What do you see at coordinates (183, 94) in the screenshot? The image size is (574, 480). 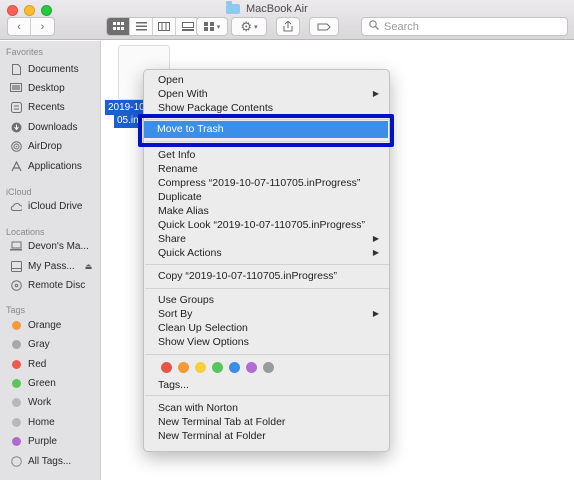 I see `menu-item-open-with: Open With` at bounding box center [183, 94].